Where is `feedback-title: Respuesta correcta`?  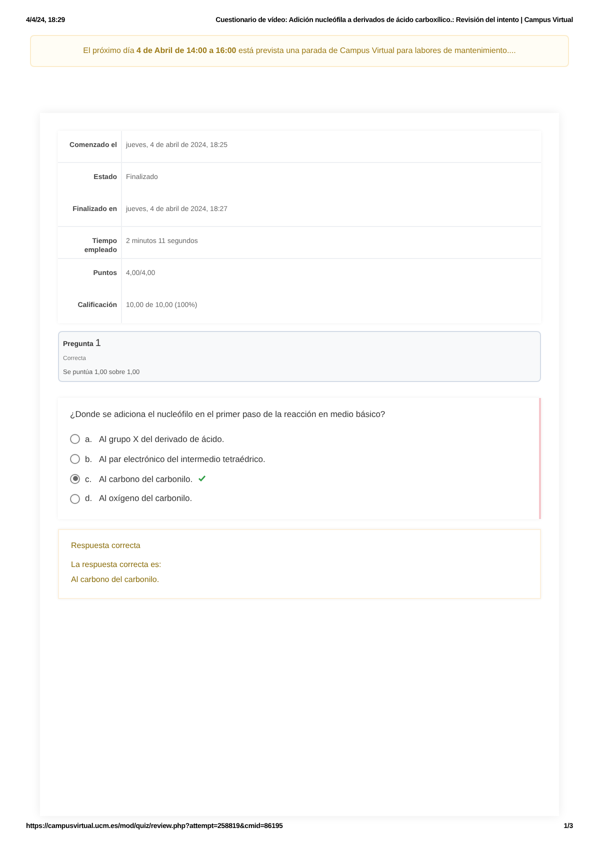
feedback-title: Respuesta correcta is located at coordinates (106, 546).